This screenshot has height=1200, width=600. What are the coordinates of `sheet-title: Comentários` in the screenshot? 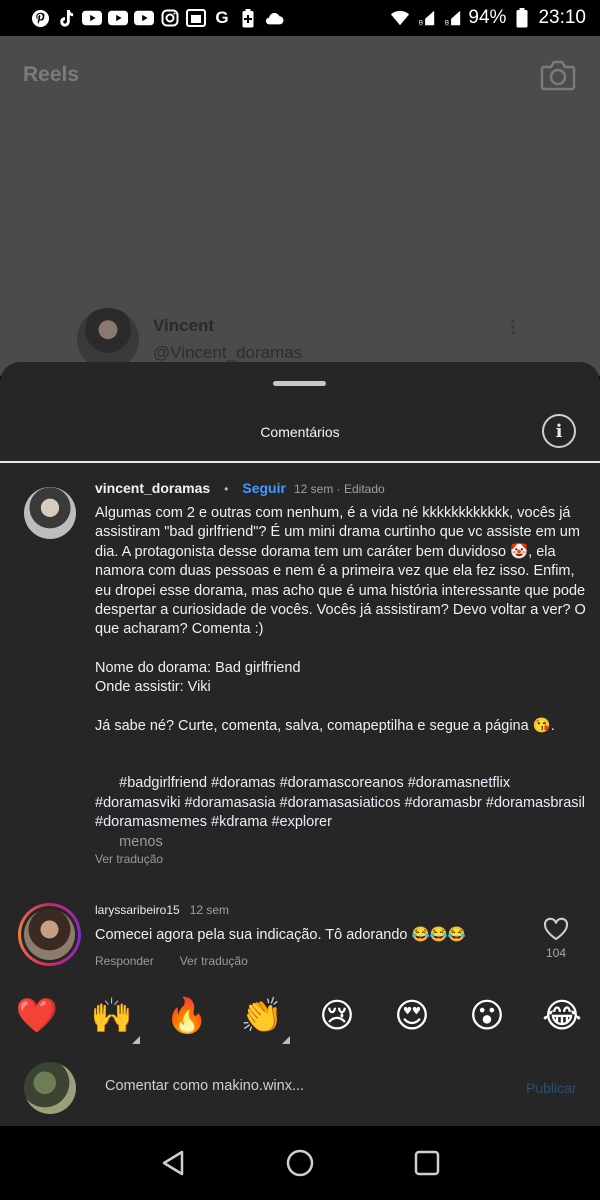 It's located at (300, 432).